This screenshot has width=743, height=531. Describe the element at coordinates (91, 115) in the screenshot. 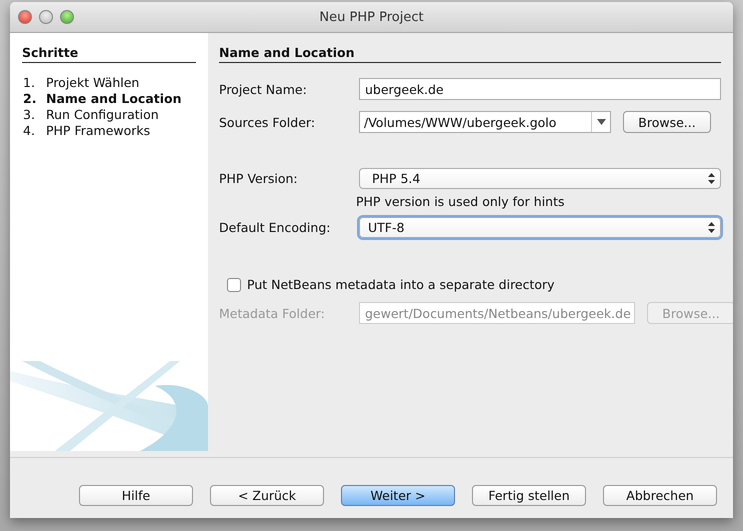

I see `step-item: 3. Run Configuration` at that location.